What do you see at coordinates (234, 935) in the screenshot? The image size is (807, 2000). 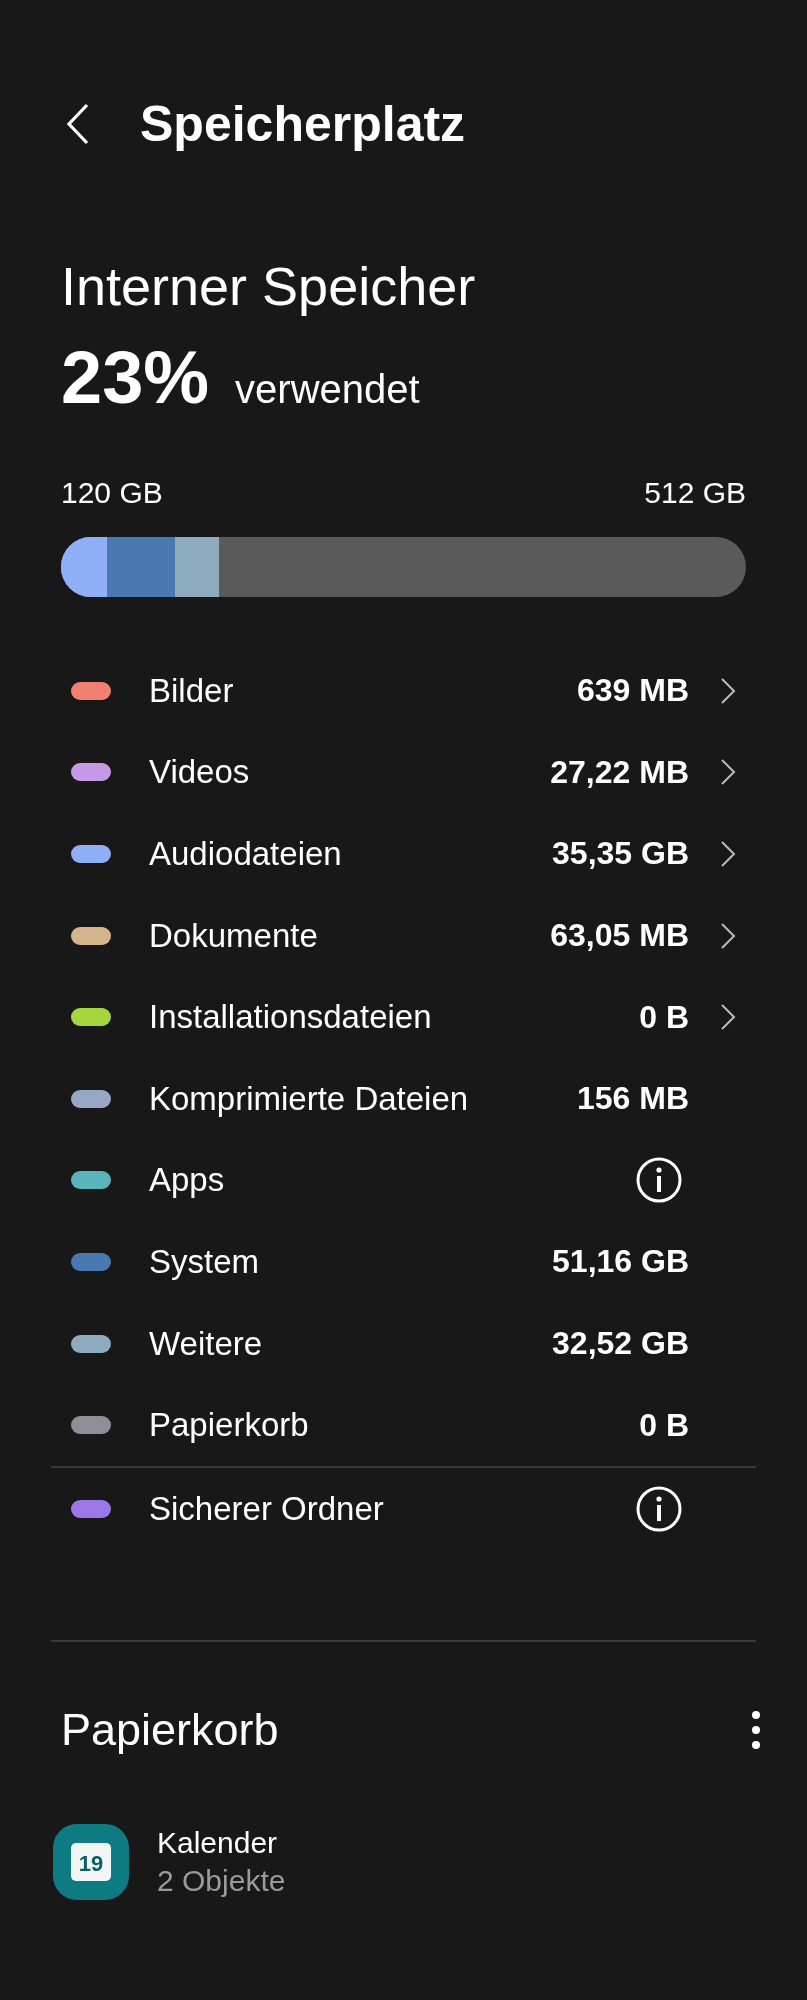 I see `category-name: Dokumente` at bounding box center [234, 935].